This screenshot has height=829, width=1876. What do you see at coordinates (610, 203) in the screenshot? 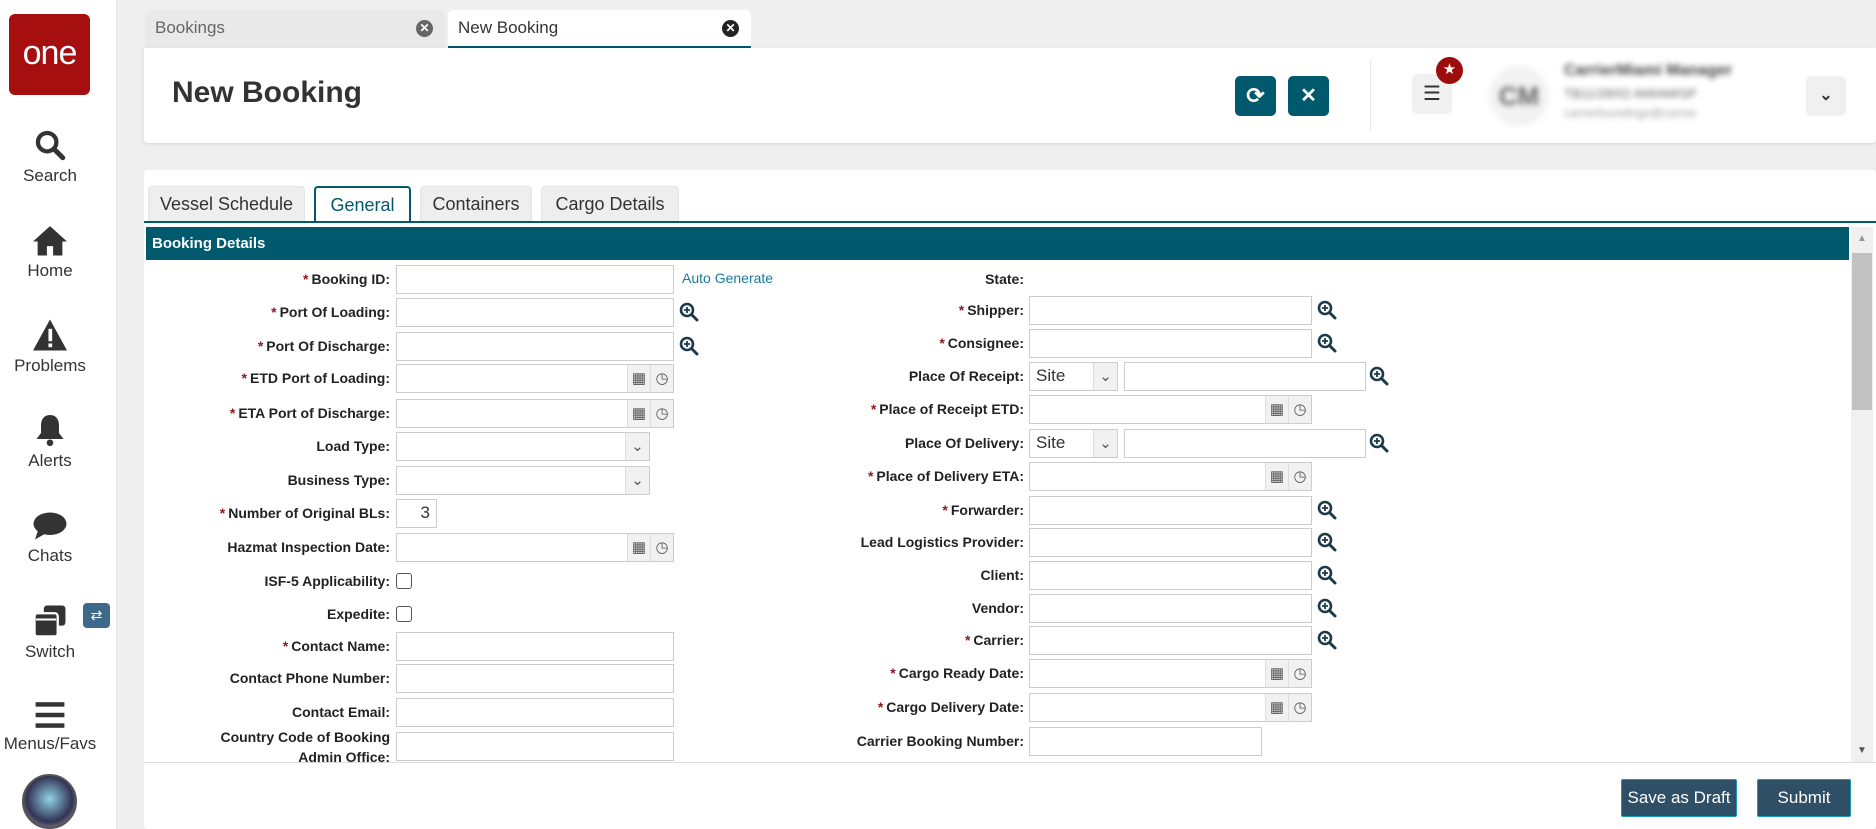
I see `tab-cargo-details: Cargo Details` at bounding box center [610, 203].